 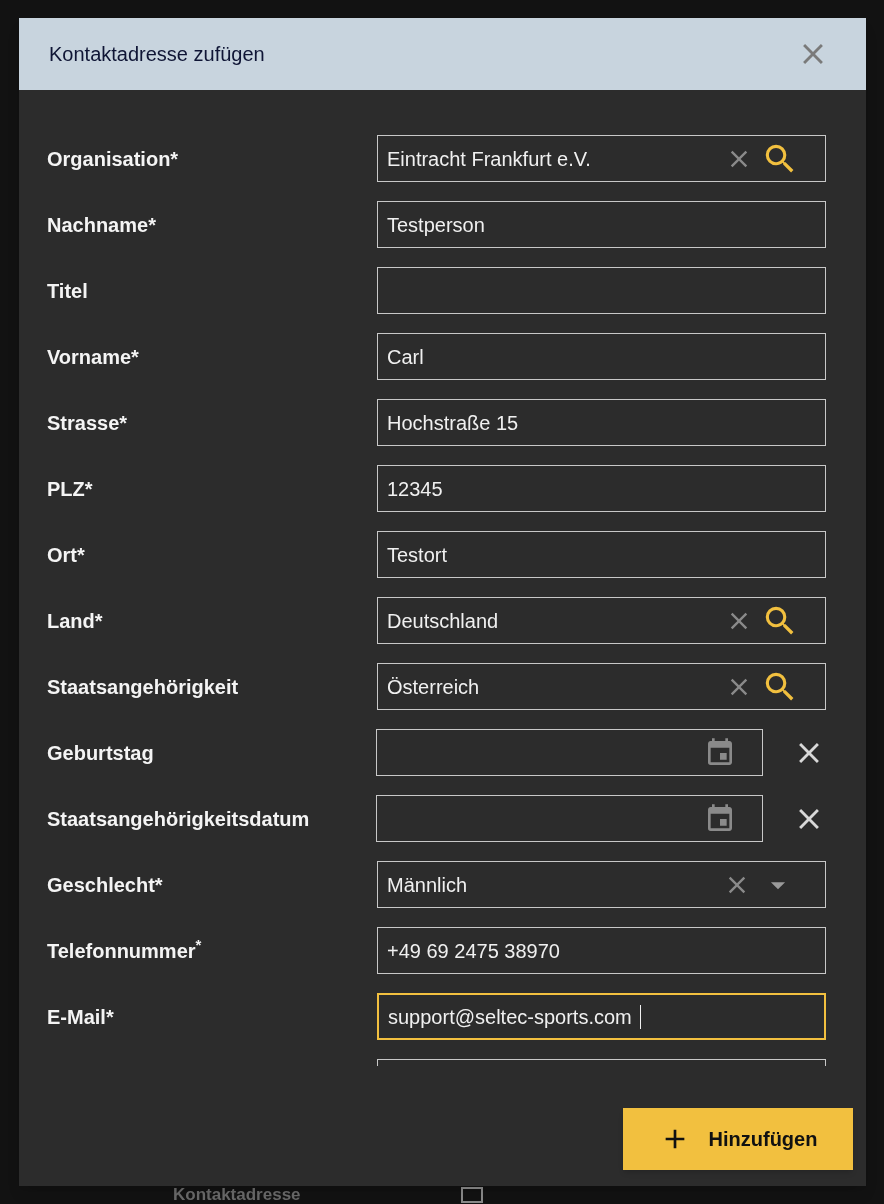 What do you see at coordinates (81, 1017) in the screenshot?
I see `field-label: E-Mail*` at bounding box center [81, 1017].